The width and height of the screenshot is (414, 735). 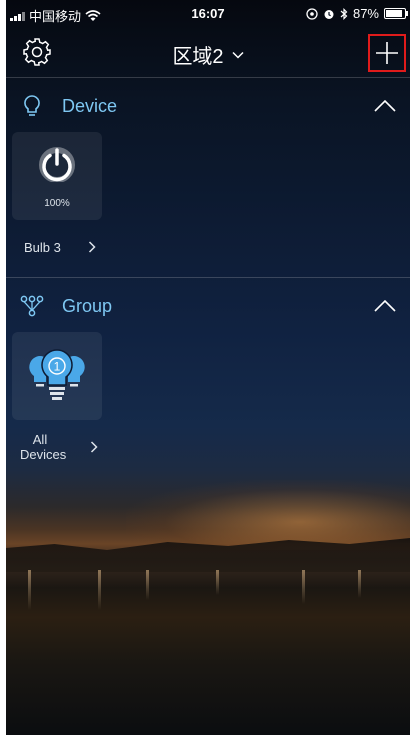 I want to click on nav-header: 区域2, so click(x=208, y=51).